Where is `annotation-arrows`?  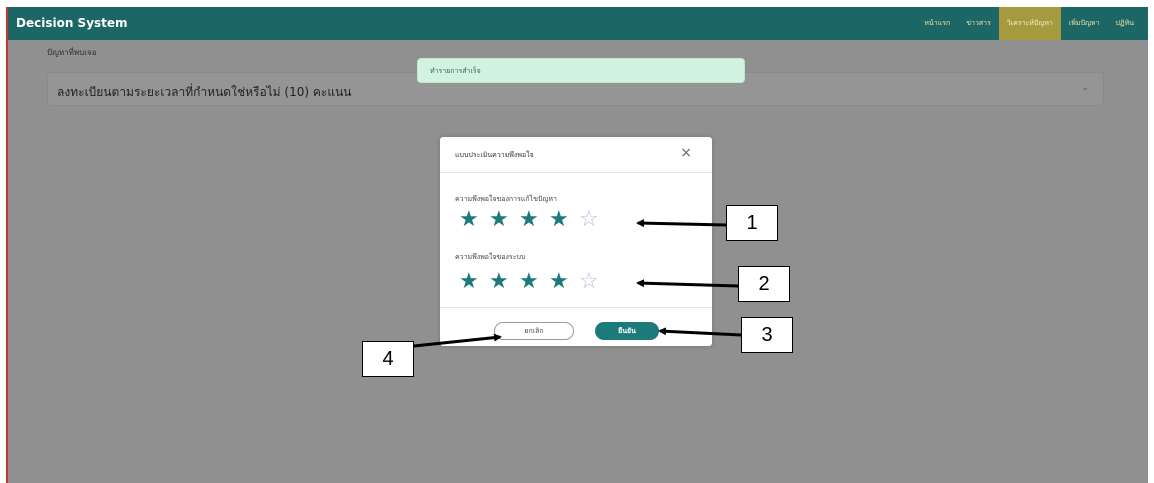
annotation-arrows is located at coordinates (577, 283).